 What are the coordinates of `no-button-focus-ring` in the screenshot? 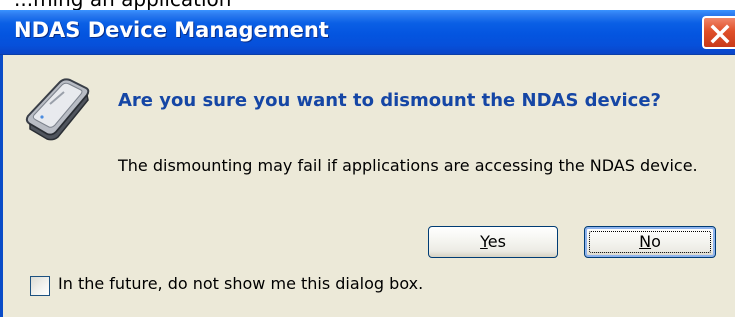 It's located at (650, 242).